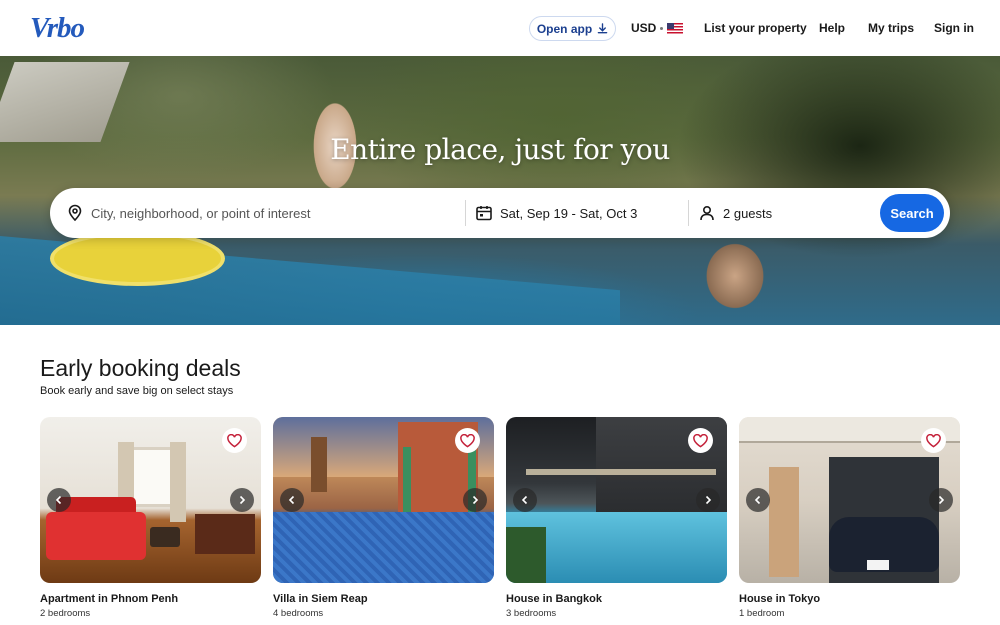  What do you see at coordinates (849, 599) in the screenshot?
I see `property-title: House in Tokyo` at bounding box center [849, 599].